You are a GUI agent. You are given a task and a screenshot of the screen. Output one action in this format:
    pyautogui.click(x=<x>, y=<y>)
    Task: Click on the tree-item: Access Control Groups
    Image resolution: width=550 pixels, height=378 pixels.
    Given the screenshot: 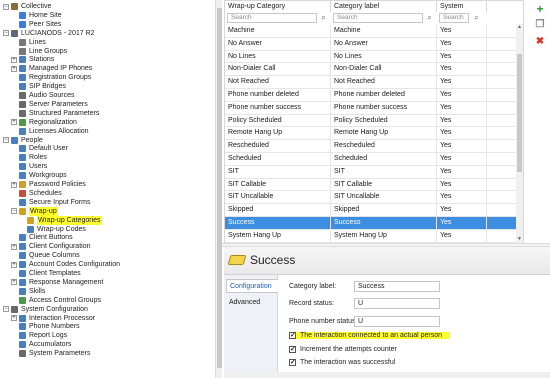 What is the action you would take?
    pyautogui.click(x=56, y=300)
    